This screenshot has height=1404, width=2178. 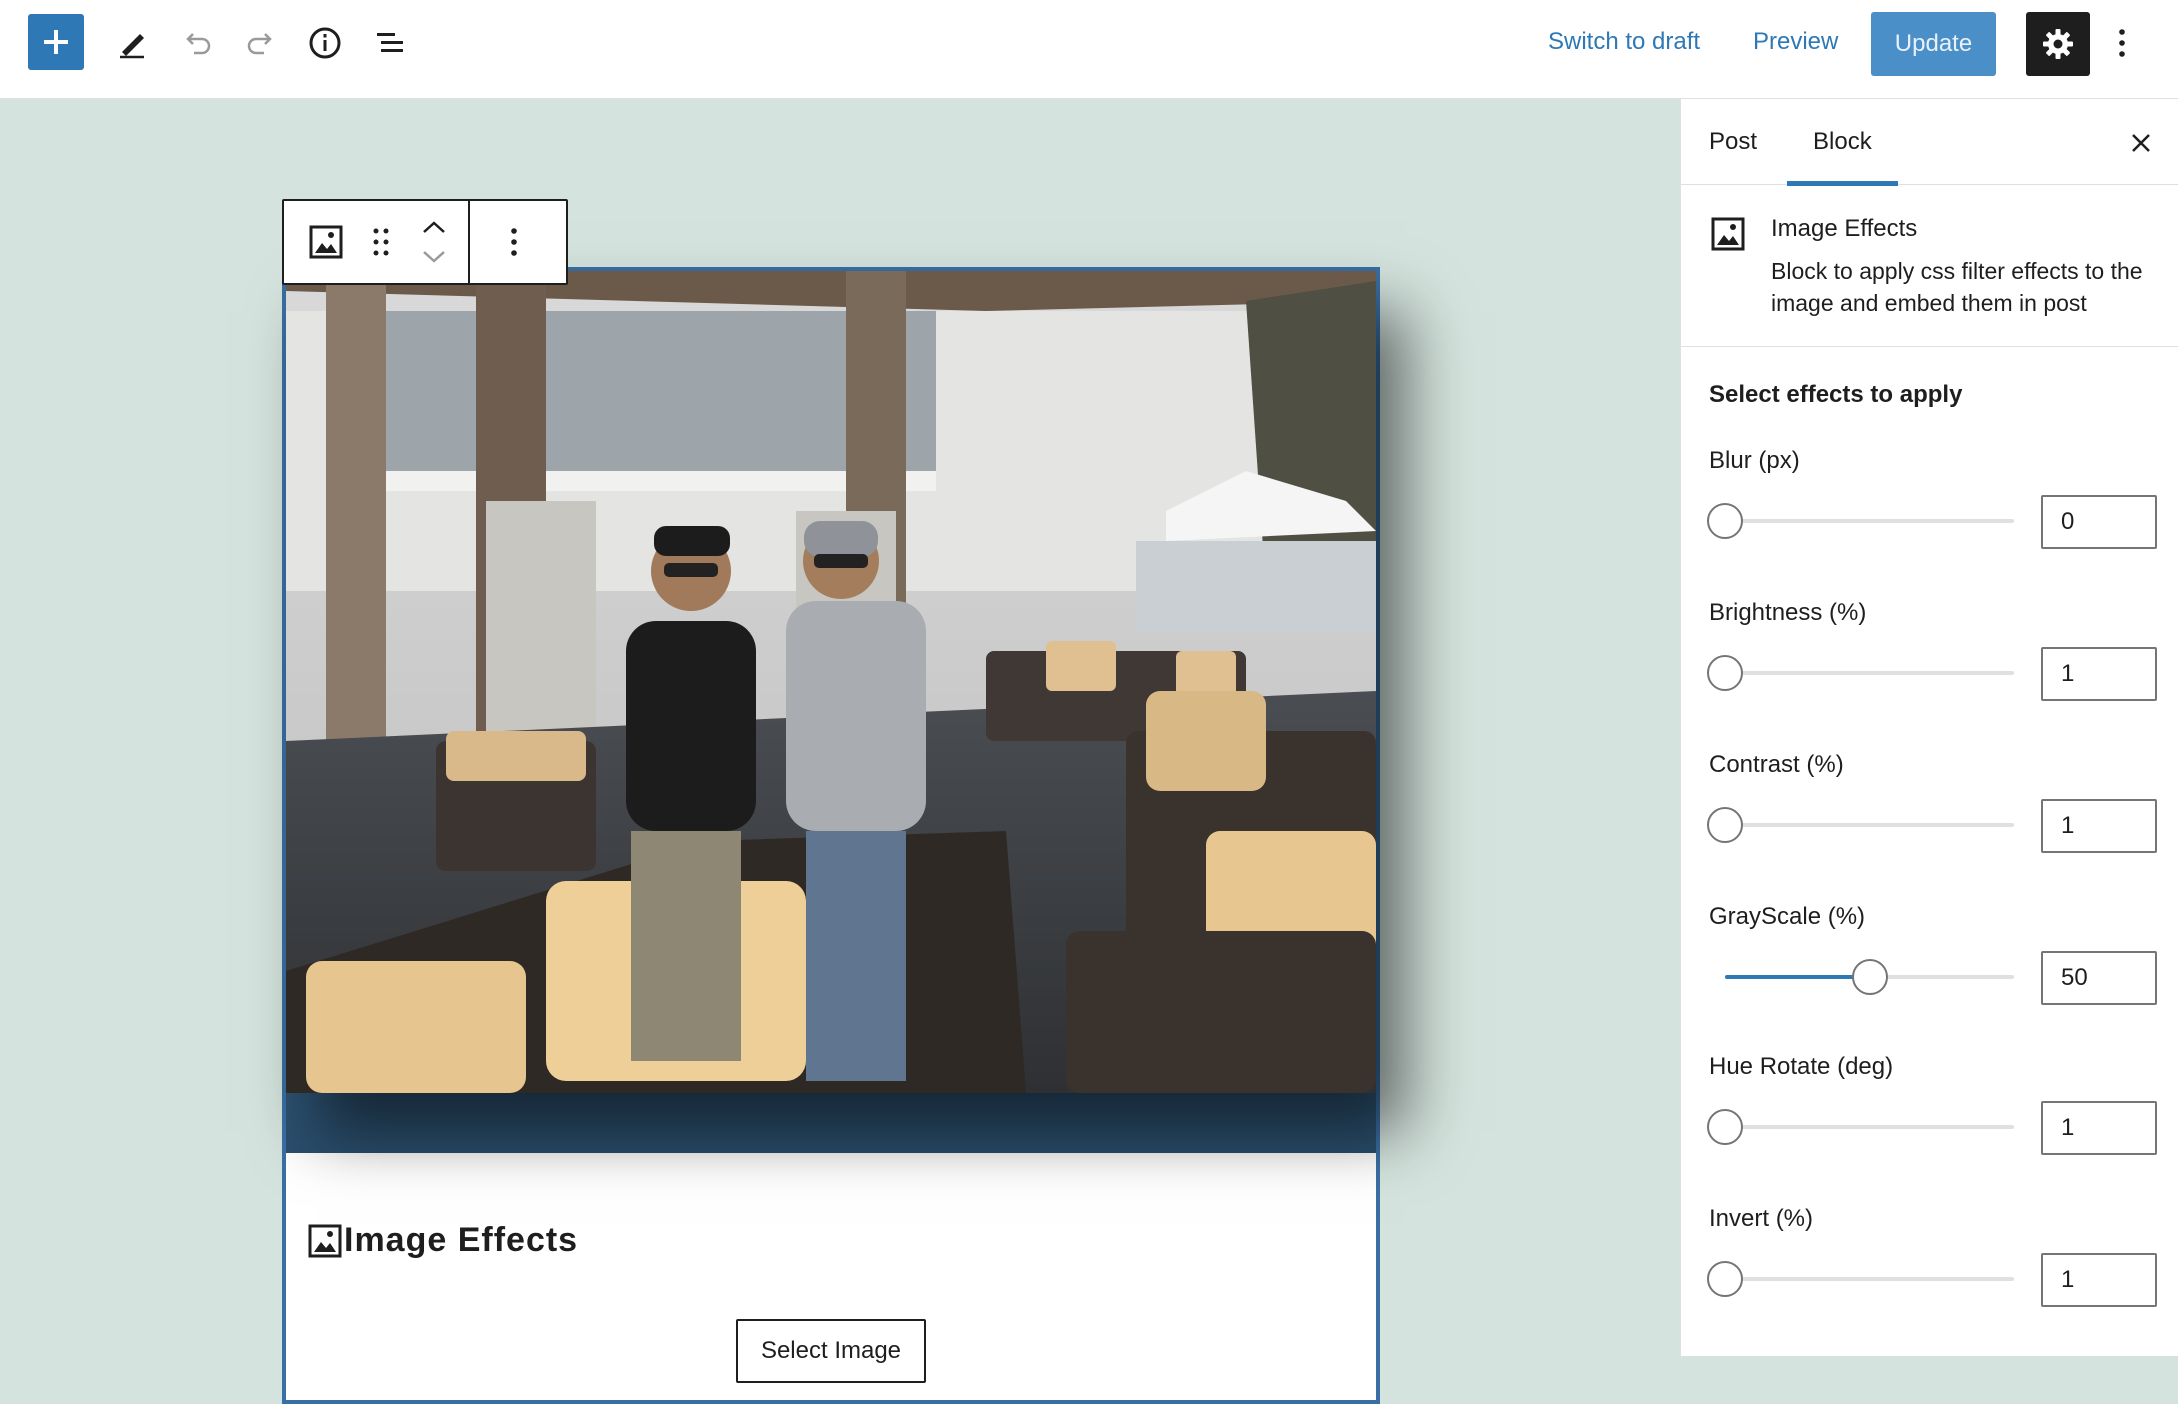 I want to click on gear-icon, so click(x=2058, y=44).